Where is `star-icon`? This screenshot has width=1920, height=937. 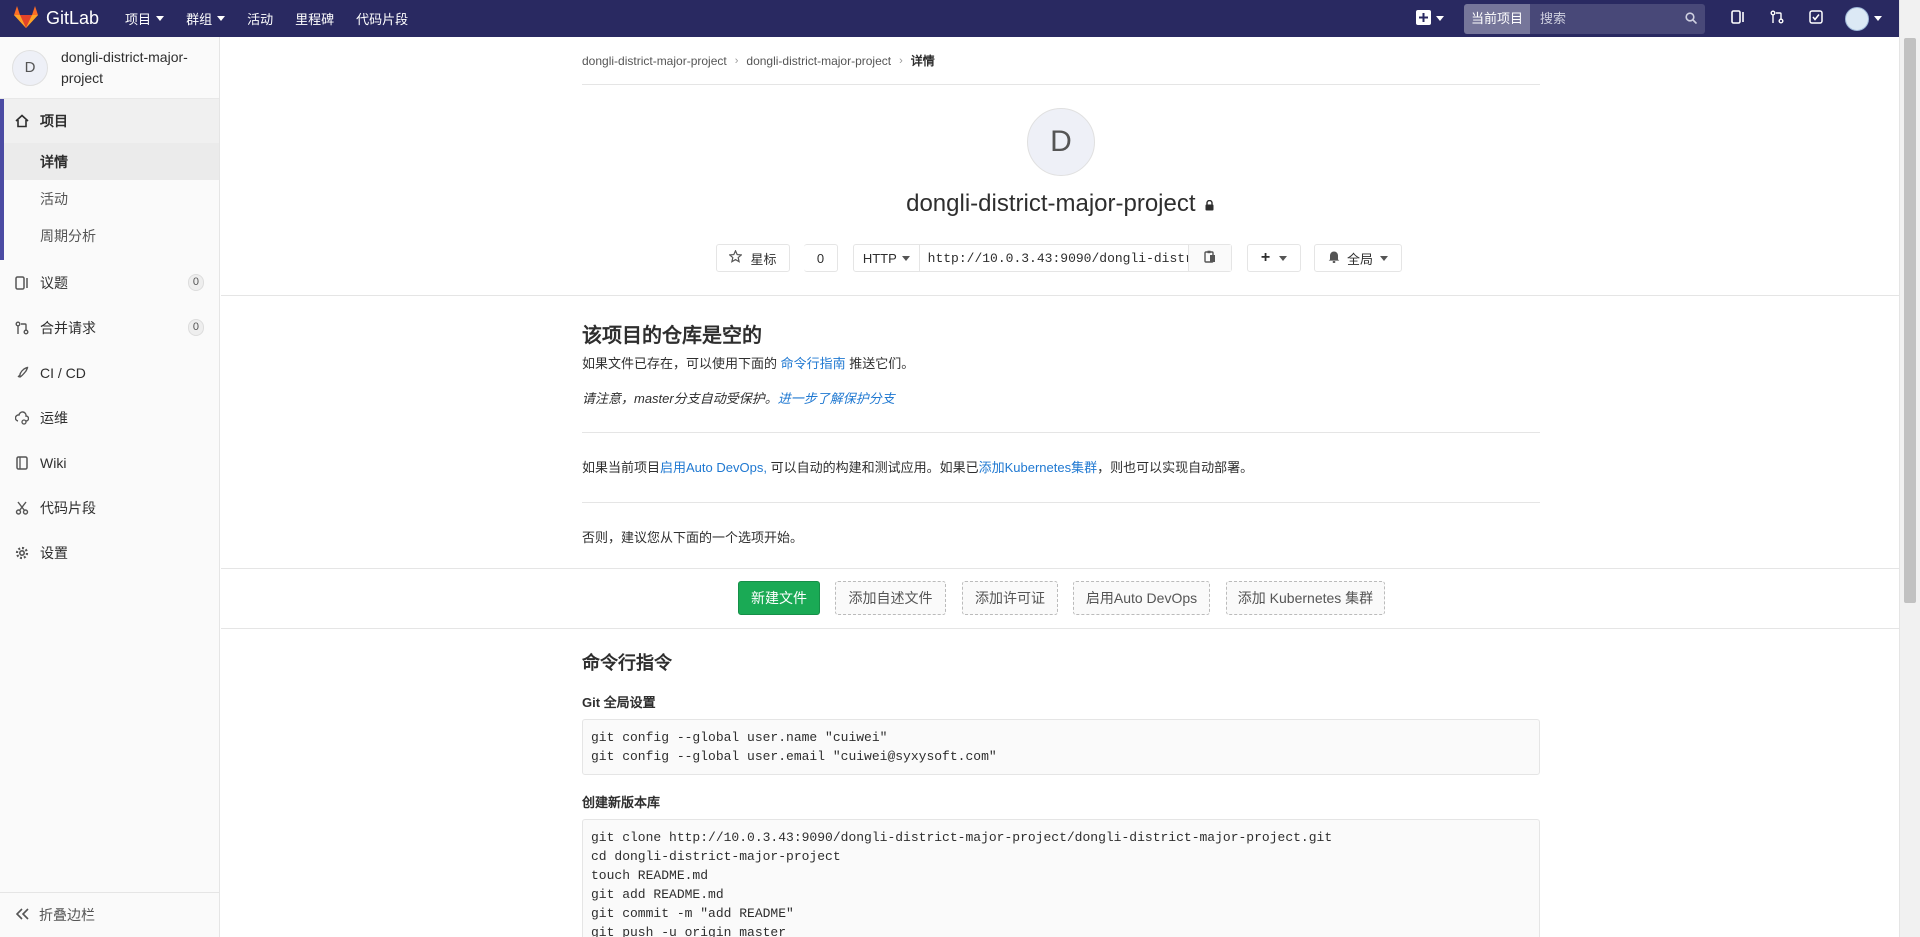
star-icon is located at coordinates (736, 257).